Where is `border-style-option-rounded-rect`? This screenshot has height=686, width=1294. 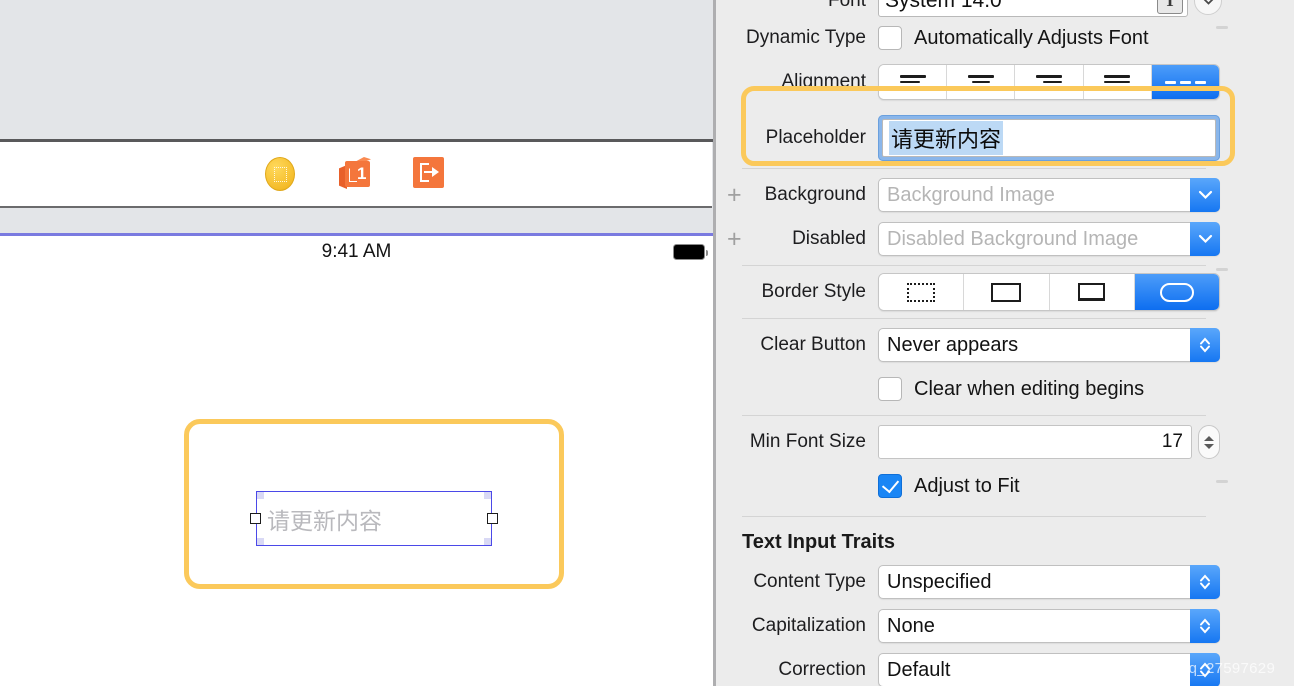
border-style-option-rounded-rect is located at coordinates (1176, 292).